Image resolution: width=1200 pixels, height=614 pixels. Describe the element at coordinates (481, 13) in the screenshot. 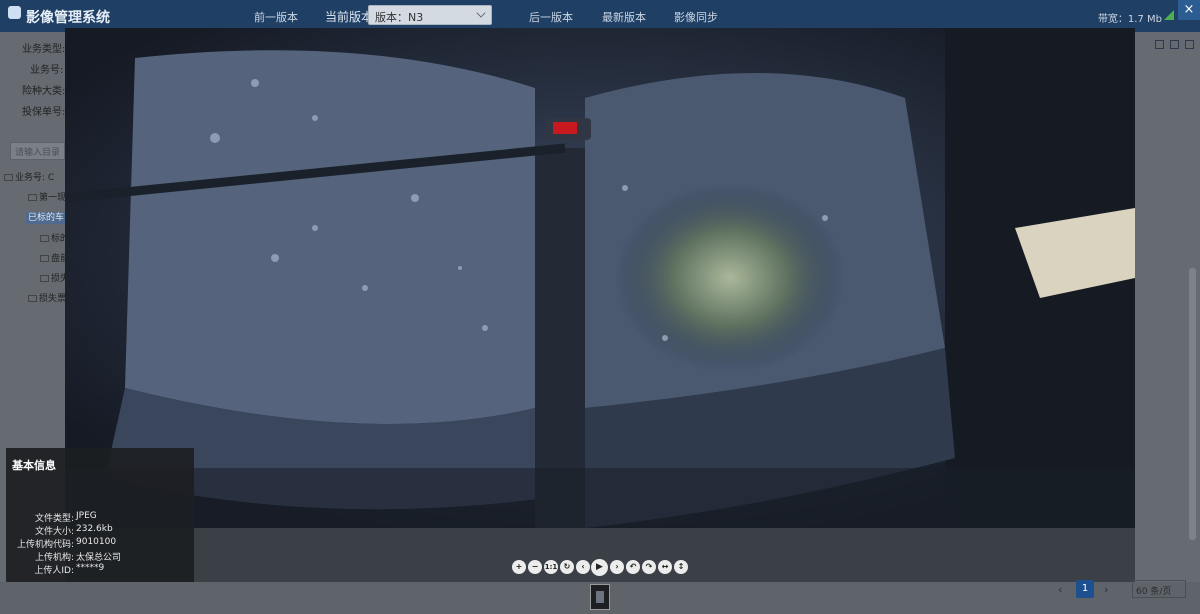

I see `chevron-down-icon` at that location.